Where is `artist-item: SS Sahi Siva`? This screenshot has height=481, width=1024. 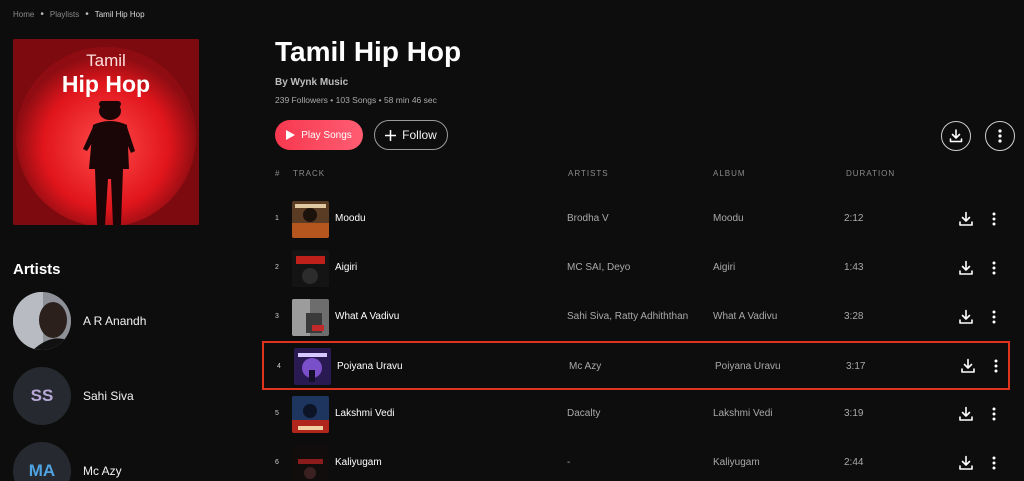 artist-item: SS Sahi Siva is located at coordinates (73, 396).